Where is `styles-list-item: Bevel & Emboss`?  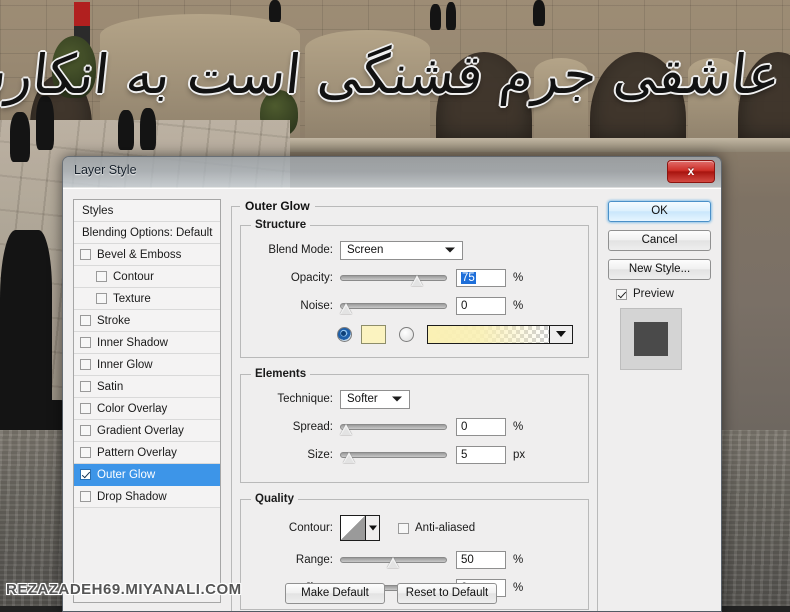 styles-list-item: Bevel & Emboss is located at coordinates (147, 255).